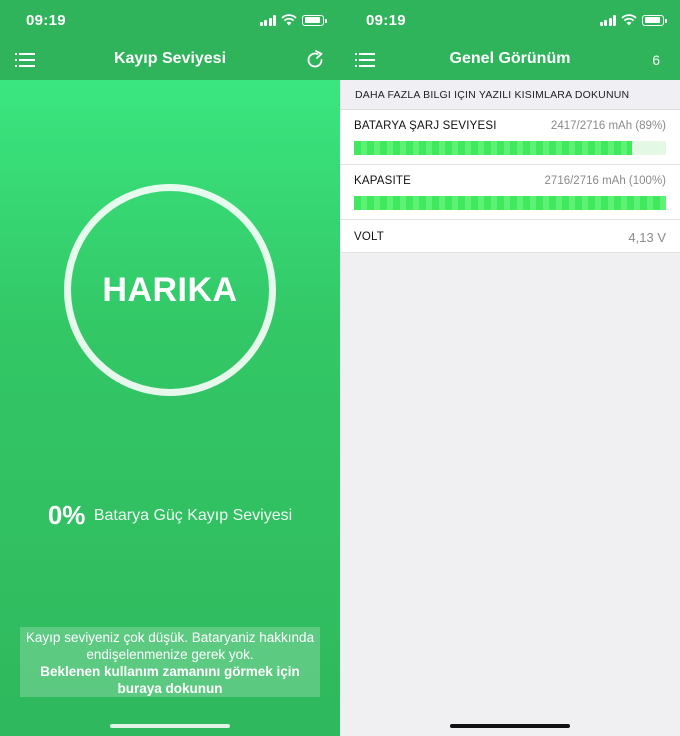 The height and width of the screenshot is (736, 680). I want to click on status-rating-label: HARIKA, so click(170, 289).